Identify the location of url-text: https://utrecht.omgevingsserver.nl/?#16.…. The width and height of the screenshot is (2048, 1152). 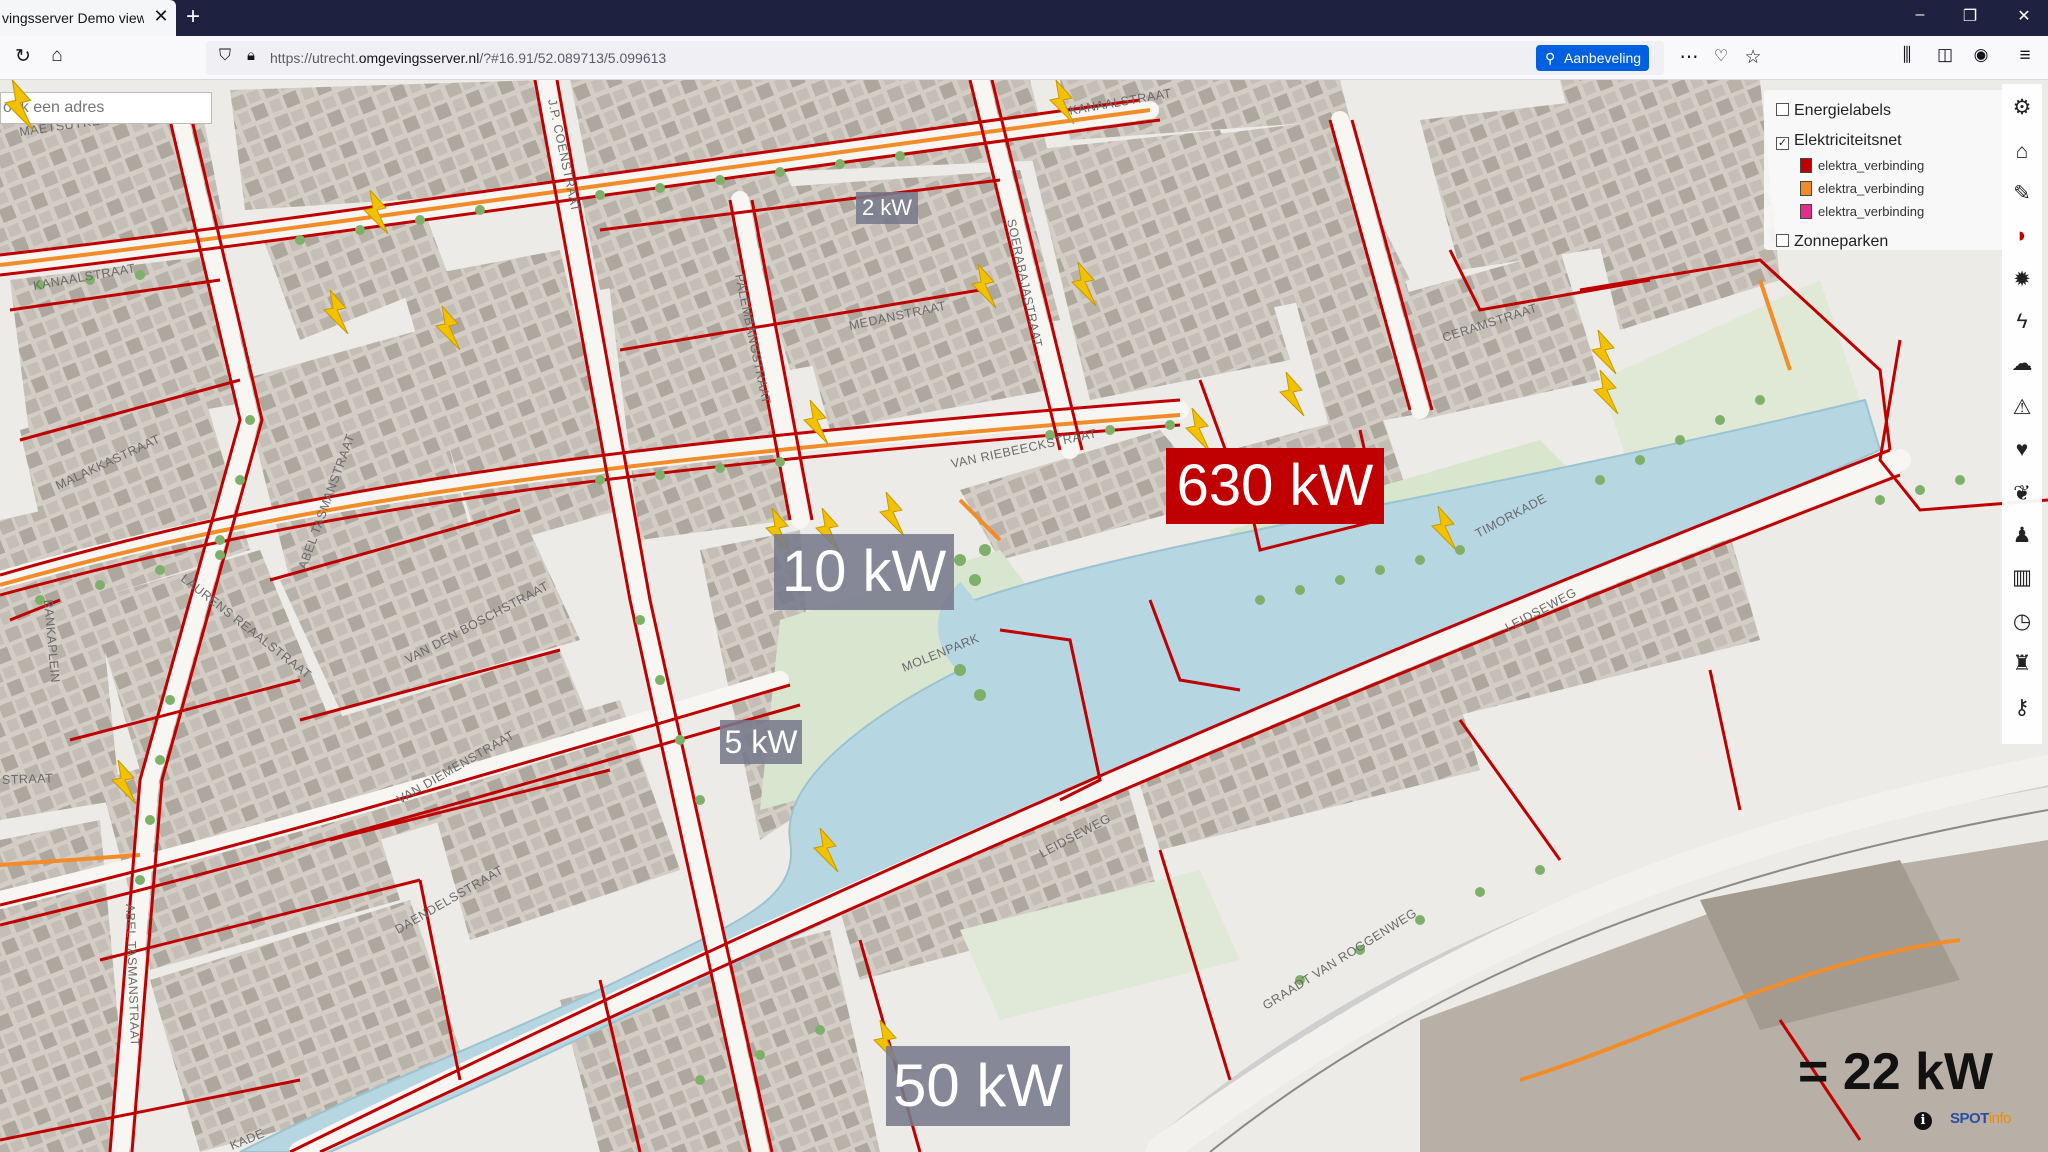
(468, 58).